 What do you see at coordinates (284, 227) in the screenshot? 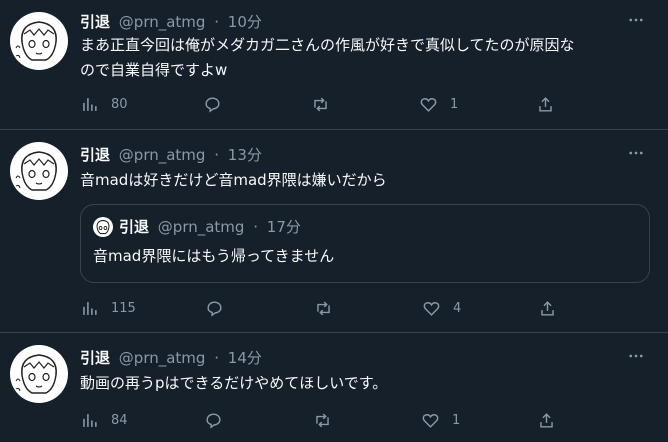
I see `quoted-timestamp: 17分` at bounding box center [284, 227].